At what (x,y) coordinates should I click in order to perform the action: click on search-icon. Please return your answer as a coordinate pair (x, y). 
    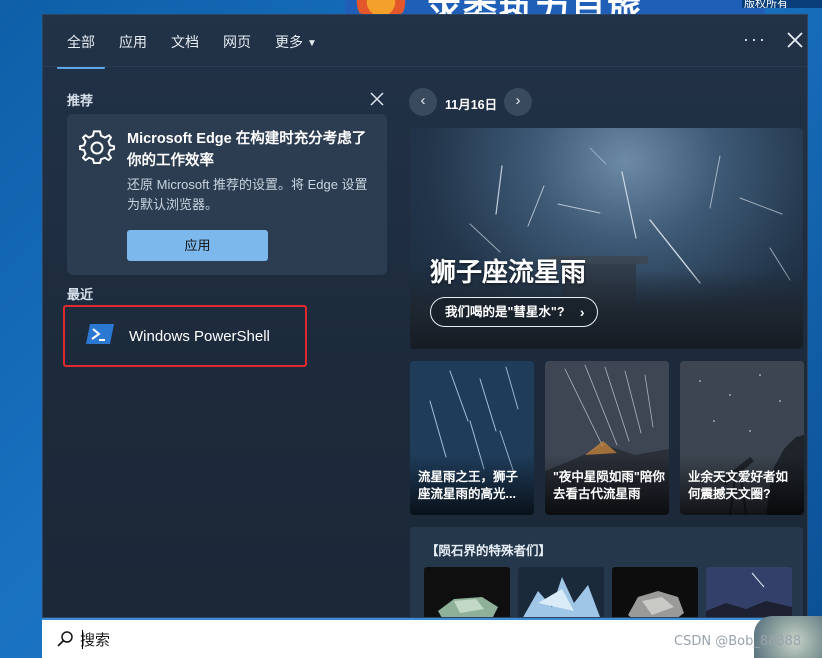
    Looking at the image, I should click on (65, 639).